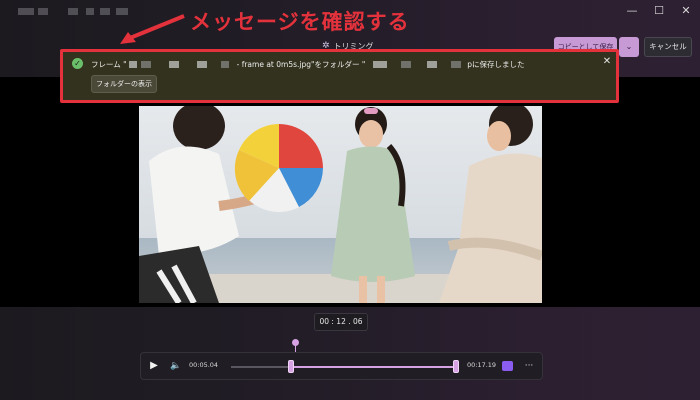  I want to click on trim-end-time: 00:17.19, so click(482, 365).